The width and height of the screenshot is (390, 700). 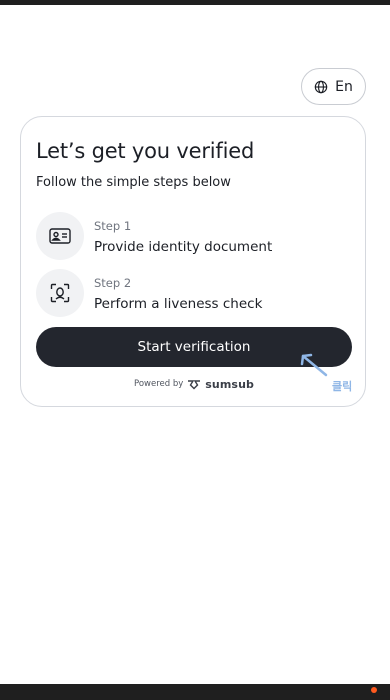 What do you see at coordinates (342, 386) in the screenshot?
I see `click-annotation-label: 클릭` at bounding box center [342, 386].